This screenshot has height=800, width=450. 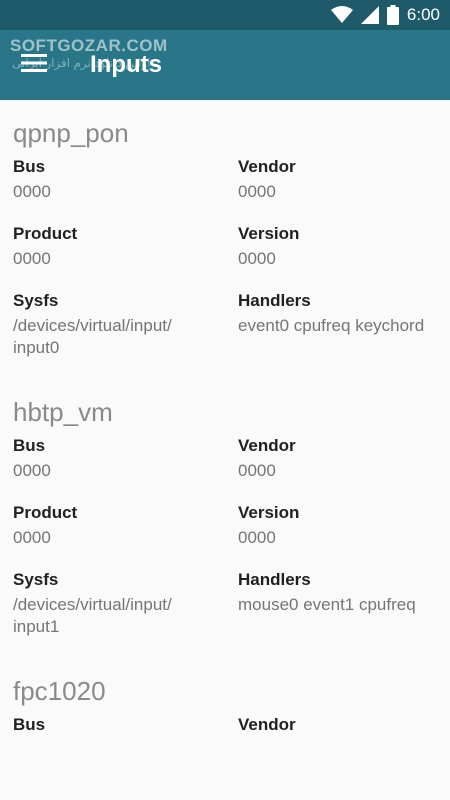 I want to click on property-value: /devices/virtual/input/input0, so click(x=92, y=336).